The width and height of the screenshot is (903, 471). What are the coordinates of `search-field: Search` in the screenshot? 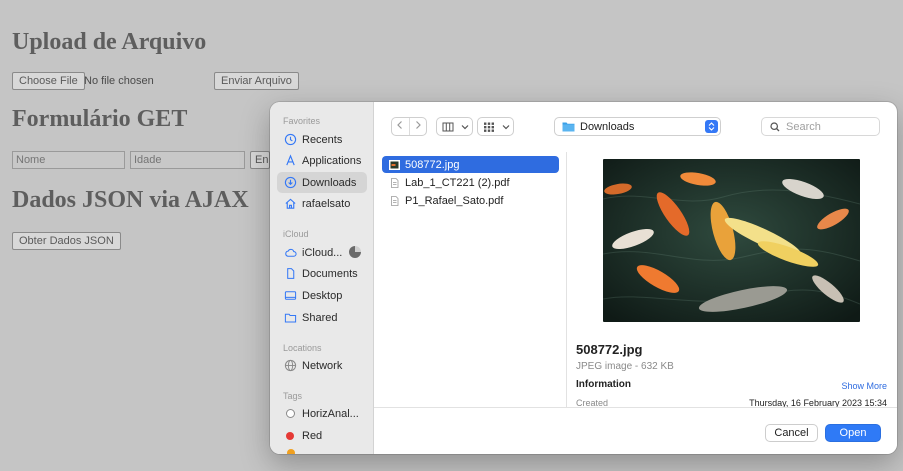 It's located at (820, 126).